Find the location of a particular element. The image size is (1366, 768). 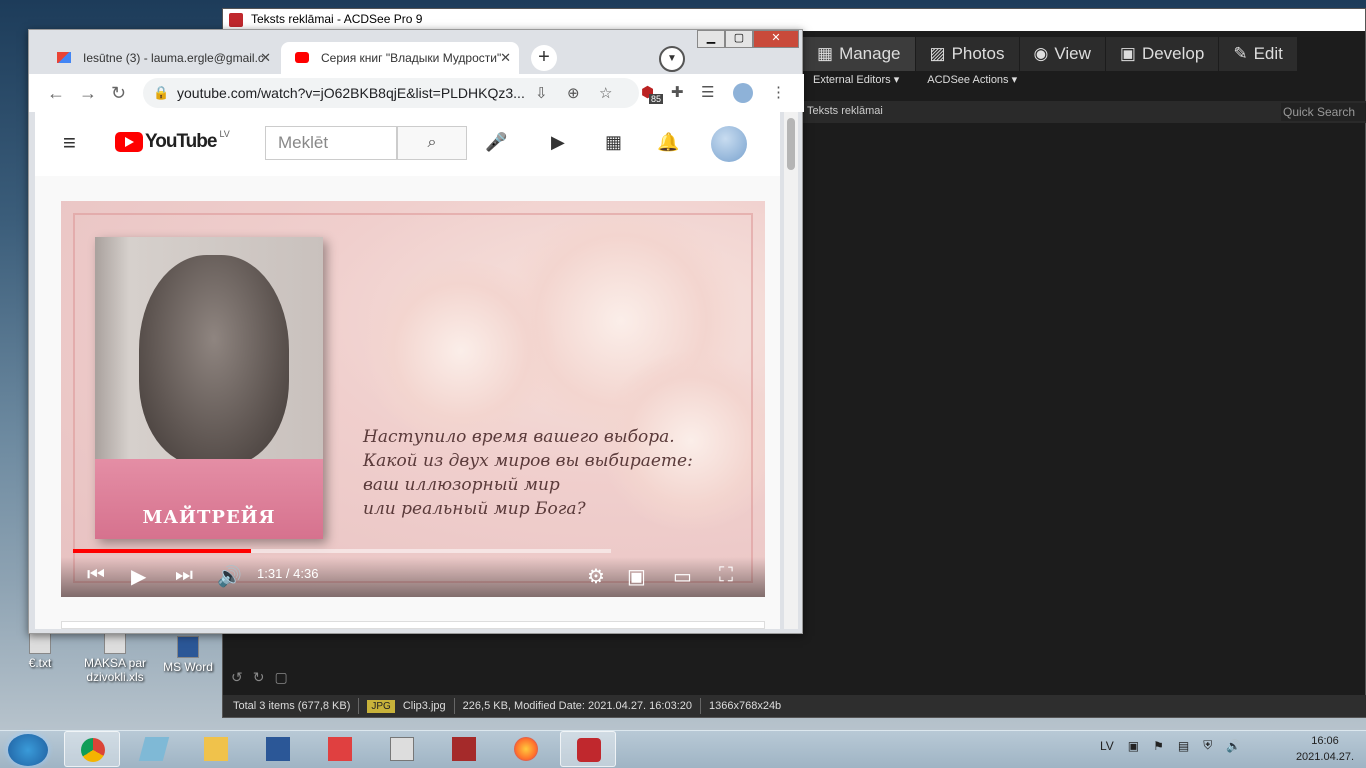

notifications-bell-icon: 🔔 is located at coordinates (668, 142).